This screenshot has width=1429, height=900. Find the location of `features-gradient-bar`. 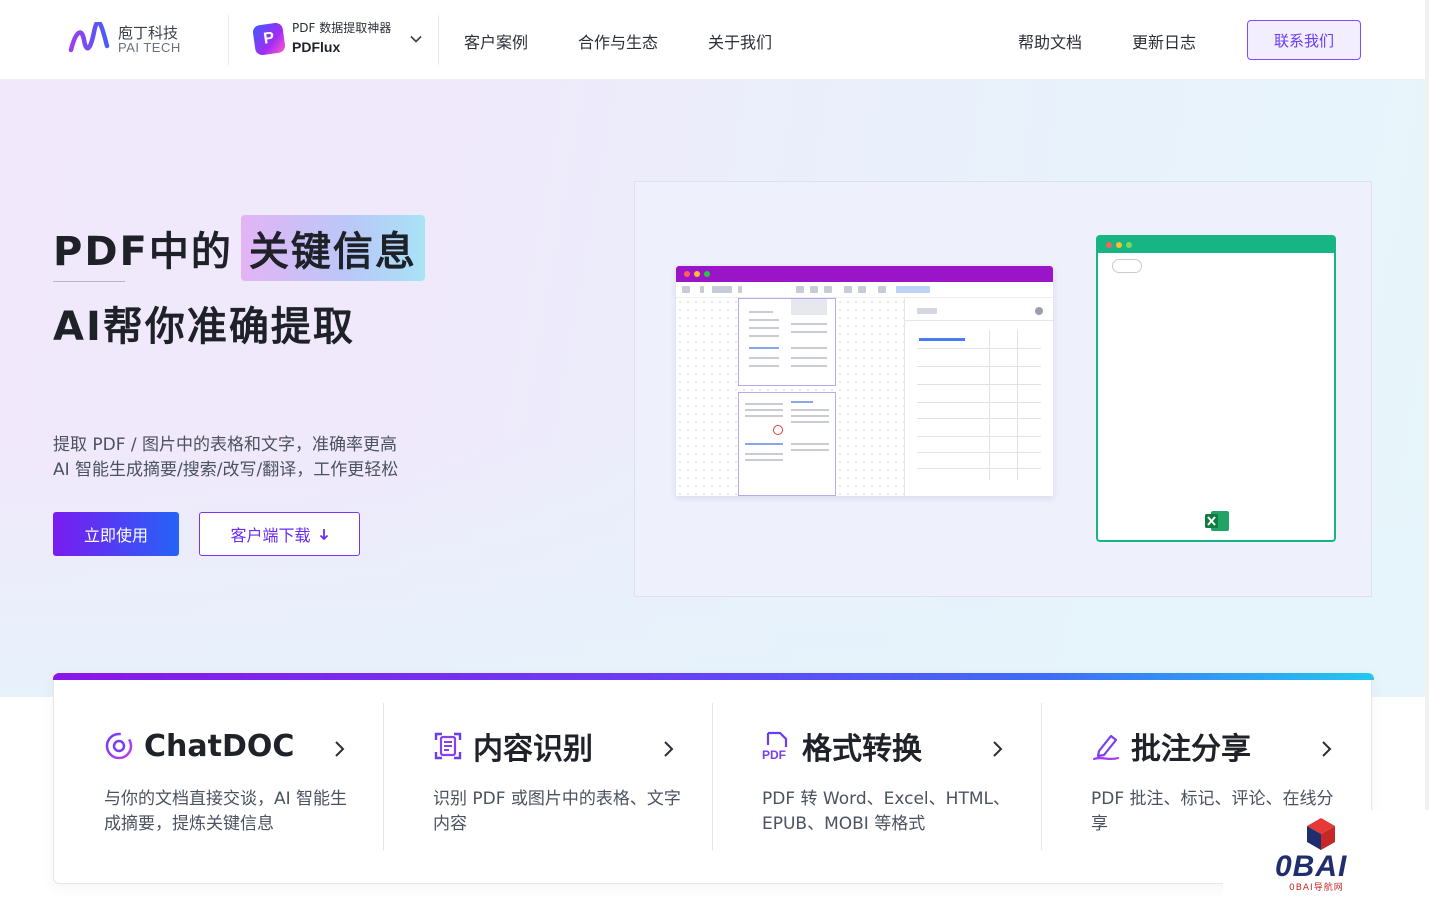

features-gradient-bar is located at coordinates (713, 676).